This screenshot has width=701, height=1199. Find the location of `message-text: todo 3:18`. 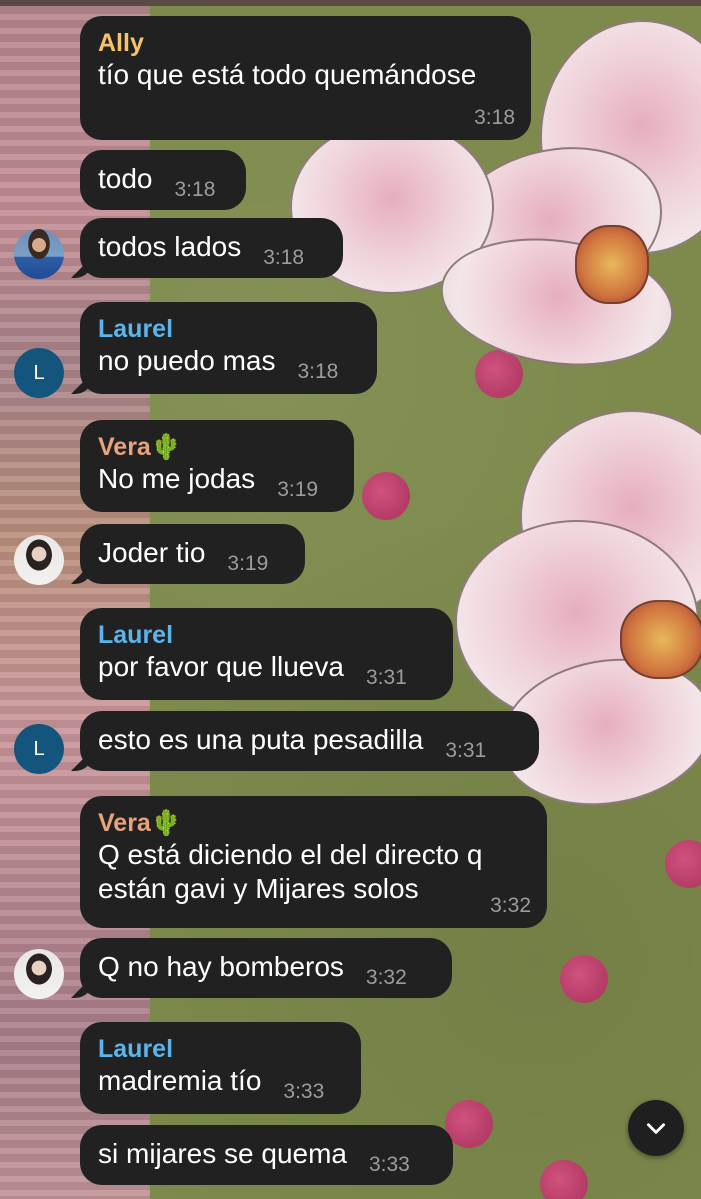

message-text: todo 3:18 is located at coordinates (163, 184).